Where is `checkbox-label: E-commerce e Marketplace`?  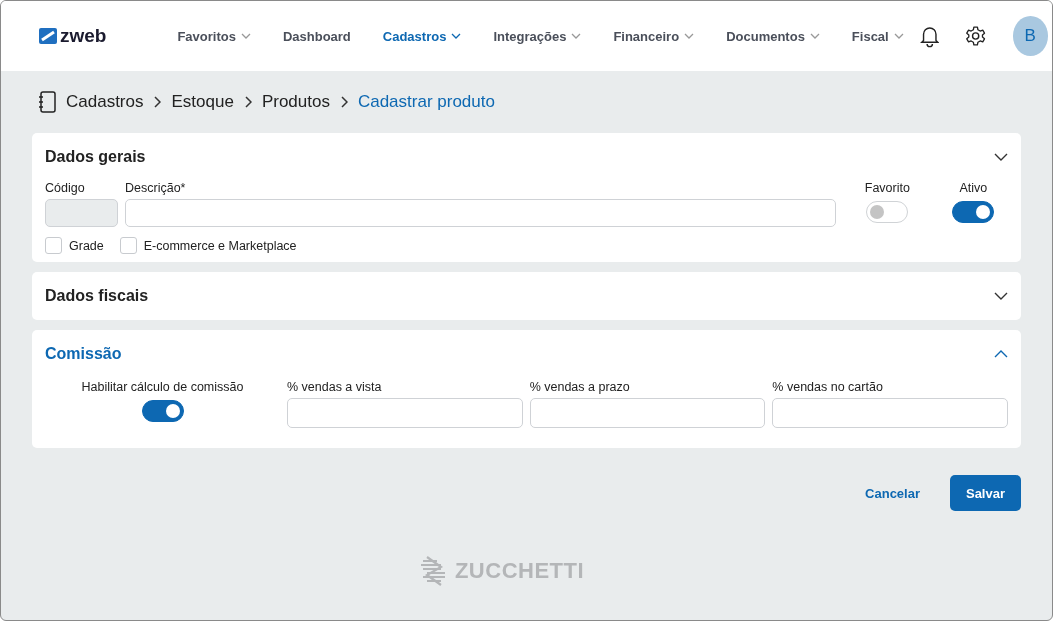
checkbox-label: E-commerce e Marketplace is located at coordinates (220, 245).